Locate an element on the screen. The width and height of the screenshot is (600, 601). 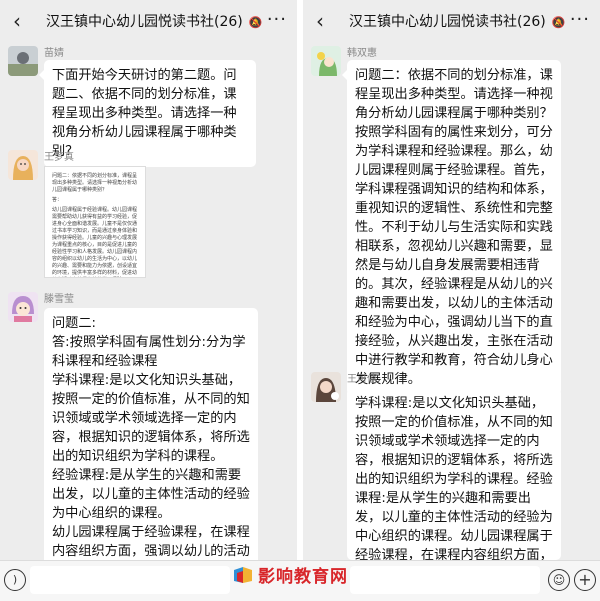
message-input-right is located at coordinates (445, 580).